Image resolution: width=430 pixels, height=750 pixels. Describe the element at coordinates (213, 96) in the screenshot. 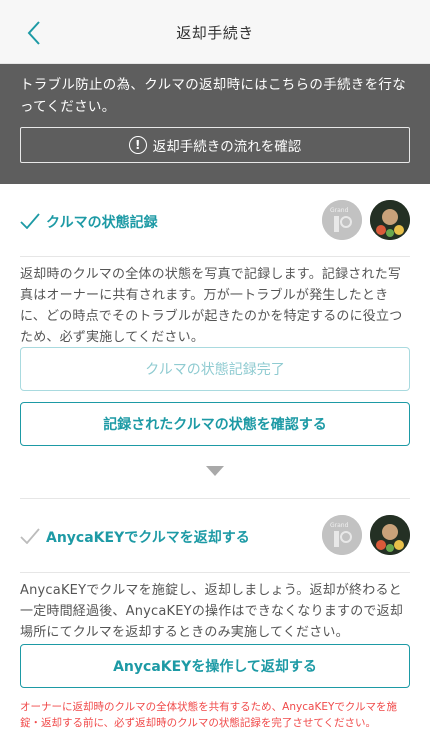

I see `banner-text: トラブル防止の為、クルマの返却時にはこちらの手続きを行なってください。` at that location.